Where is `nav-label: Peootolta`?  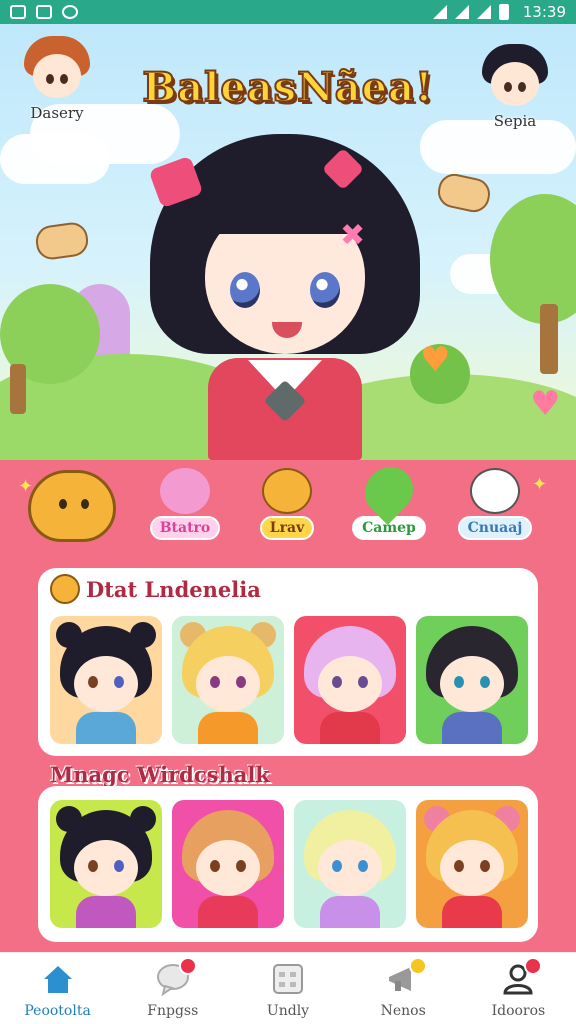
nav-label: Peootolta is located at coordinates (57, 1011).